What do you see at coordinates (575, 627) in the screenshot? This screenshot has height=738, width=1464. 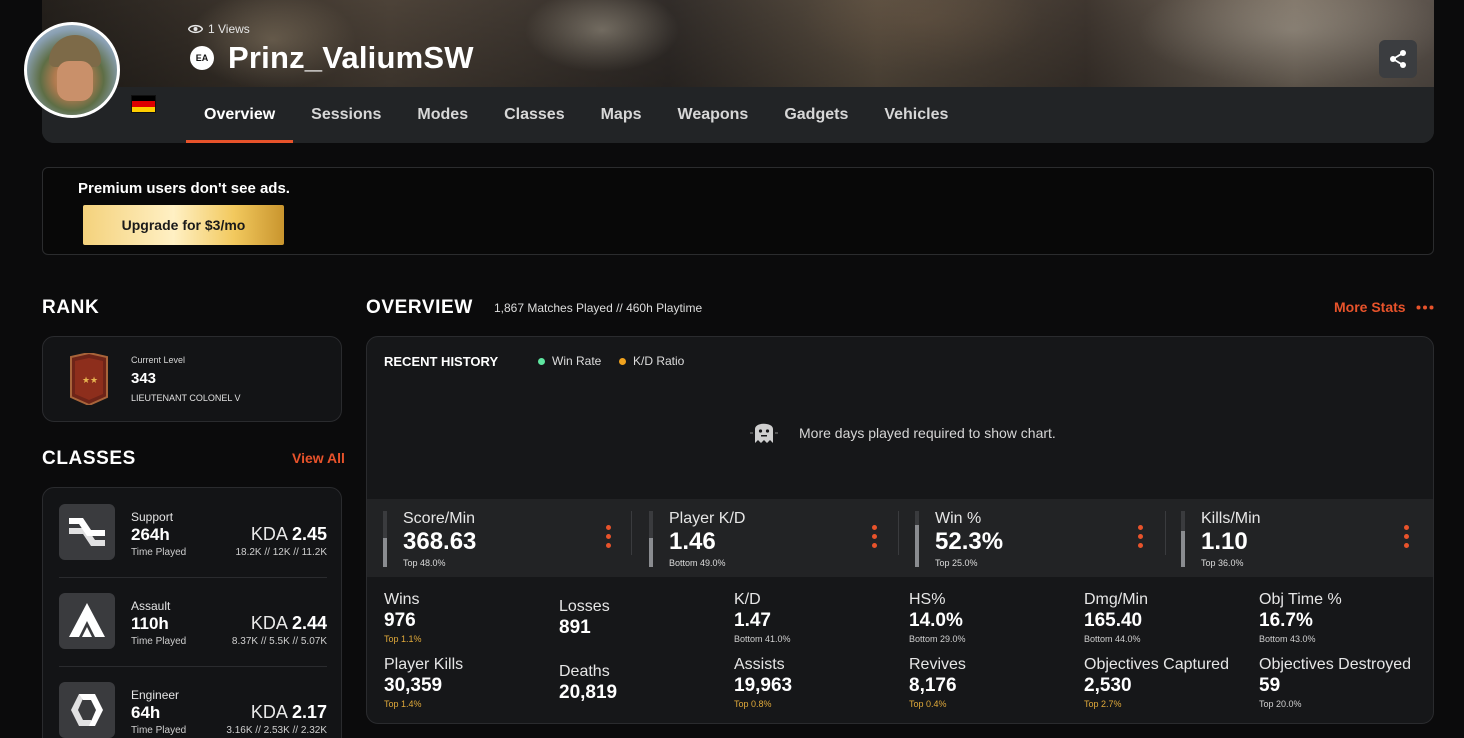 I see `stat-value: 891` at bounding box center [575, 627].